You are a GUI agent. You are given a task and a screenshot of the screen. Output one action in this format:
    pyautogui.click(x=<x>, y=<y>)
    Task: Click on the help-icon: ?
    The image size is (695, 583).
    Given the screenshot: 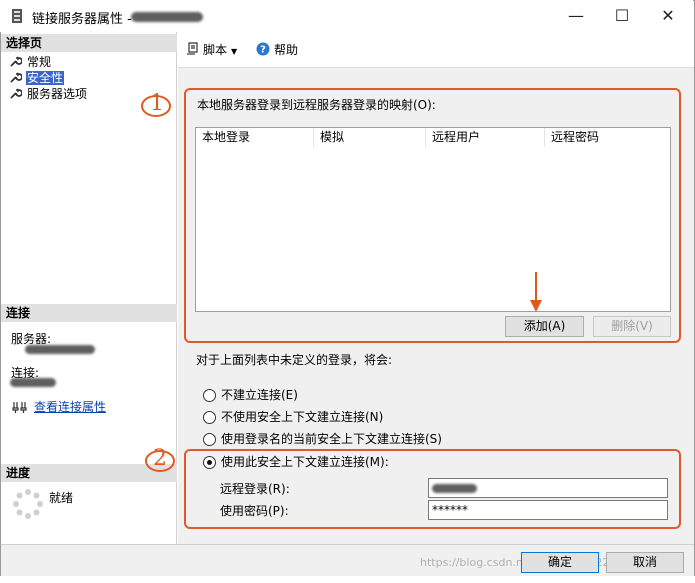 What is the action you would take?
    pyautogui.click(x=263, y=49)
    